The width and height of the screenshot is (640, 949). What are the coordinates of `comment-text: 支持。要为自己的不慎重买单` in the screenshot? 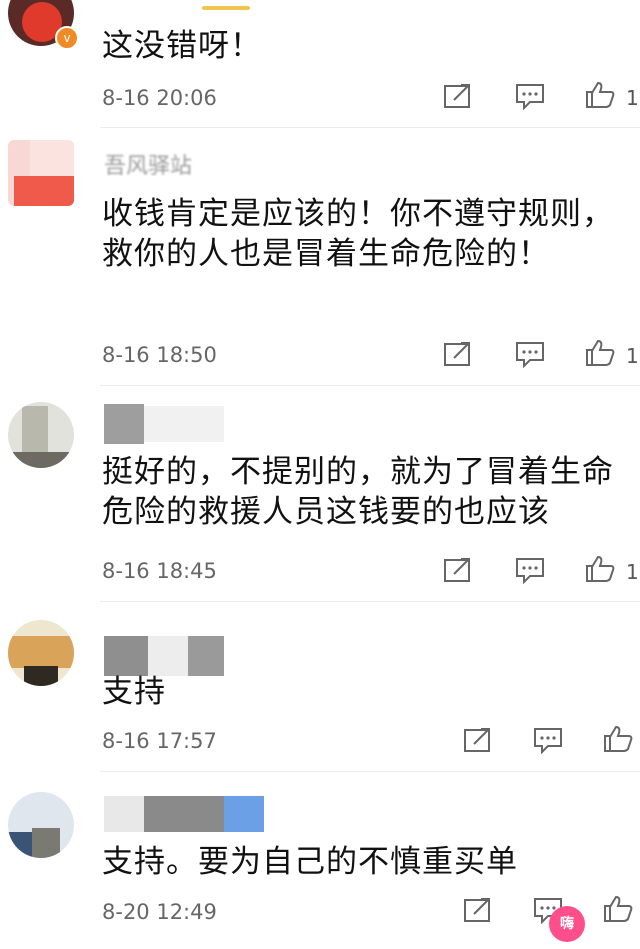 It's located at (310, 862).